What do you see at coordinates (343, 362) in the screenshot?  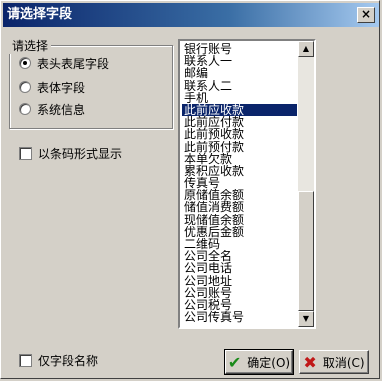 I see `cancel-button-label: 取消(C)` at bounding box center [343, 362].